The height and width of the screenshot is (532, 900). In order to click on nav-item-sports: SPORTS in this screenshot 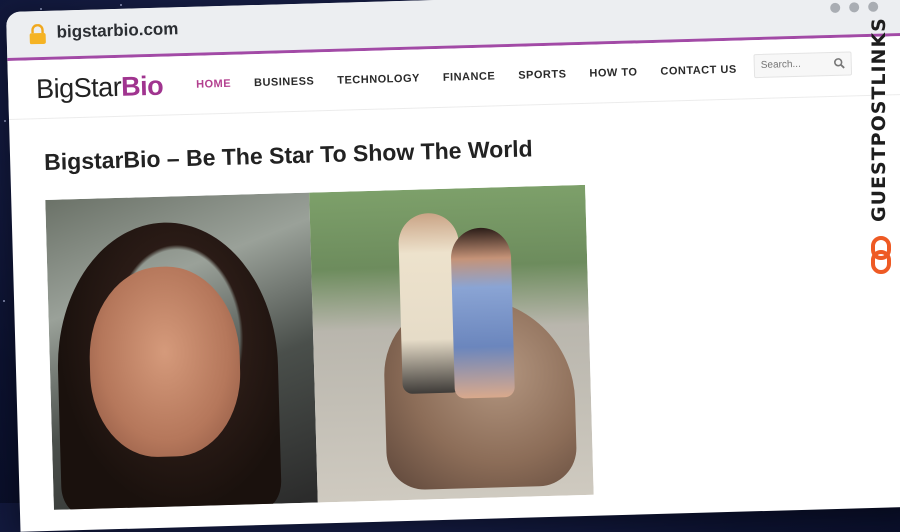, I will do `click(542, 74)`.